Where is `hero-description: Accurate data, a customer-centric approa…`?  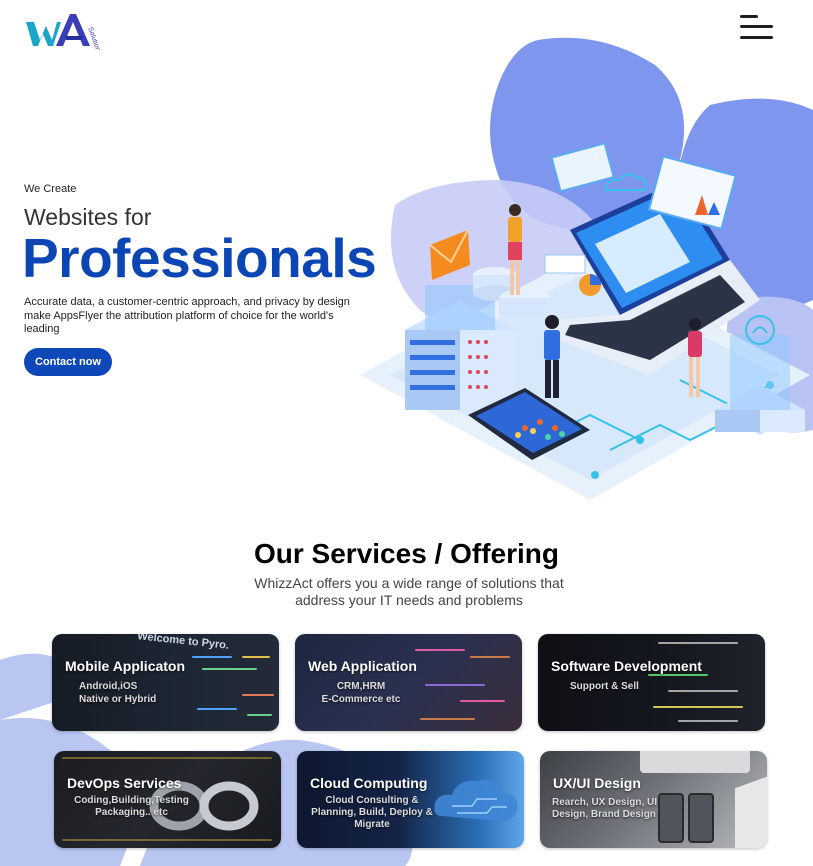
hero-description: Accurate data, a customer-centric approa… is located at coordinates (187, 315).